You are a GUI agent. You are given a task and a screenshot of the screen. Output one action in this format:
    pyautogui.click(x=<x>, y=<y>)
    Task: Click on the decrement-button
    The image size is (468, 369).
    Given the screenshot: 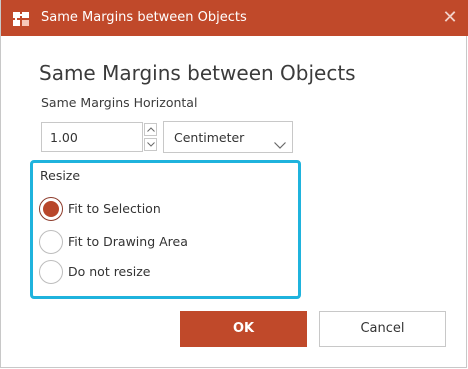 What is the action you would take?
    pyautogui.click(x=150, y=144)
    